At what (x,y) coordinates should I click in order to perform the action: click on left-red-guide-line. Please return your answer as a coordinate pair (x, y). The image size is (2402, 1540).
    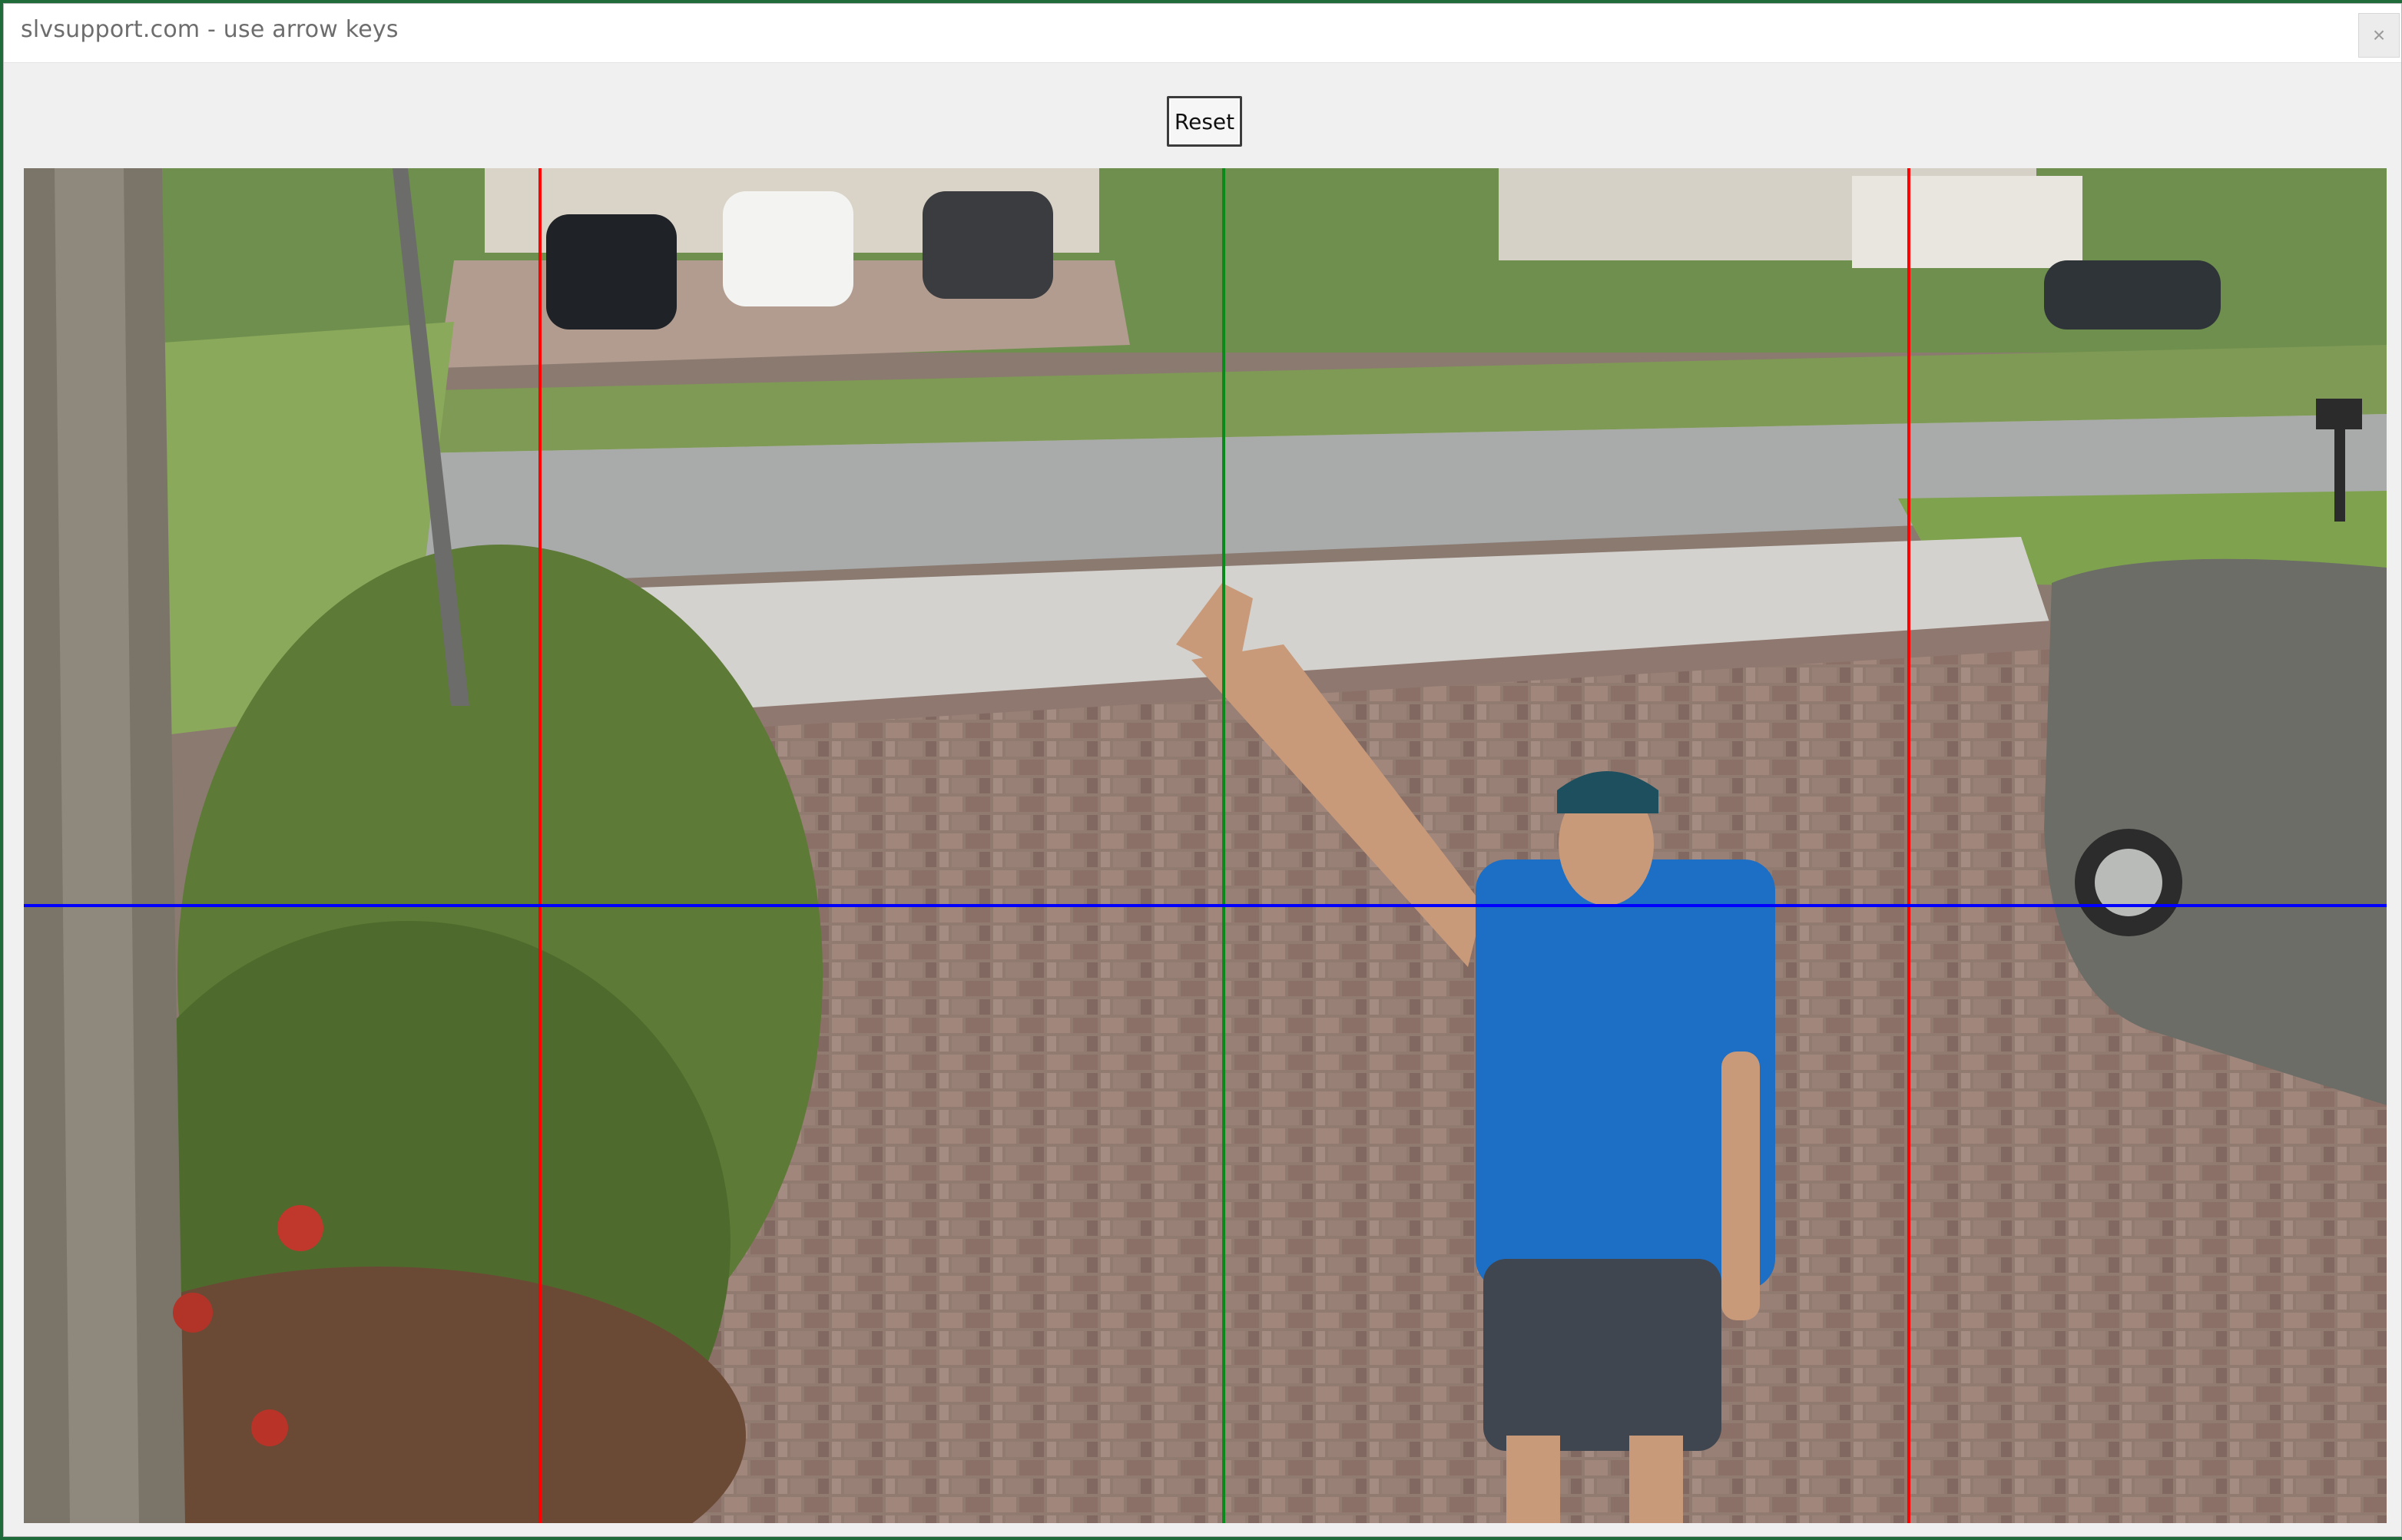
    Looking at the image, I should click on (540, 845).